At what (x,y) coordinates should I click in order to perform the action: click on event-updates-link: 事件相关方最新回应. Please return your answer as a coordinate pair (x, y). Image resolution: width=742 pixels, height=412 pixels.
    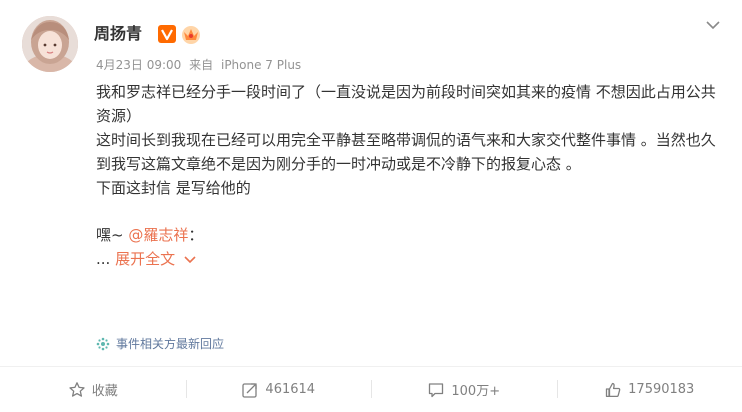
    Looking at the image, I should click on (160, 344).